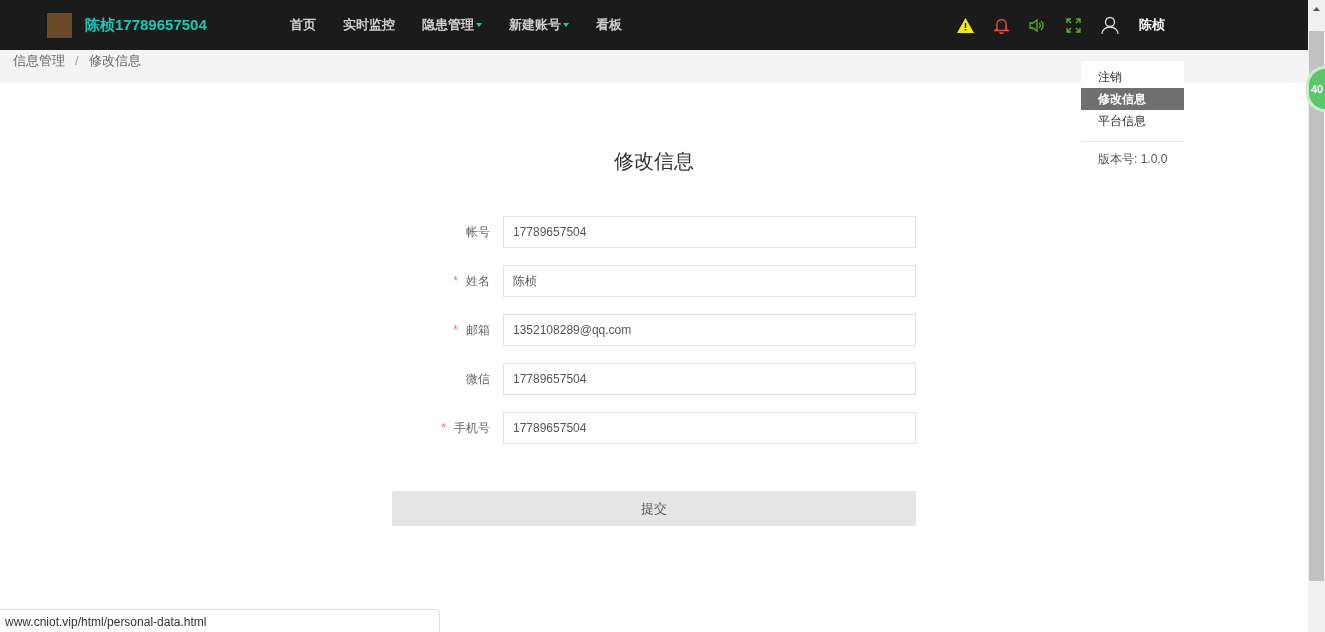  What do you see at coordinates (1037, 25) in the screenshot?
I see `speaker-icon` at bounding box center [1037, 25].